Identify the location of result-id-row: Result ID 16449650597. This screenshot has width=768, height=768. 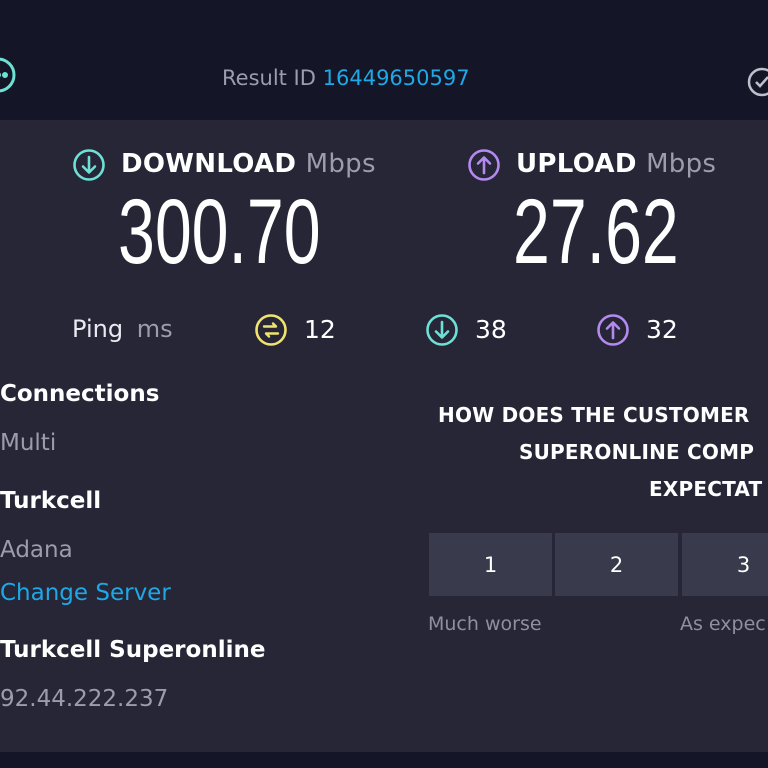
(346, 78).